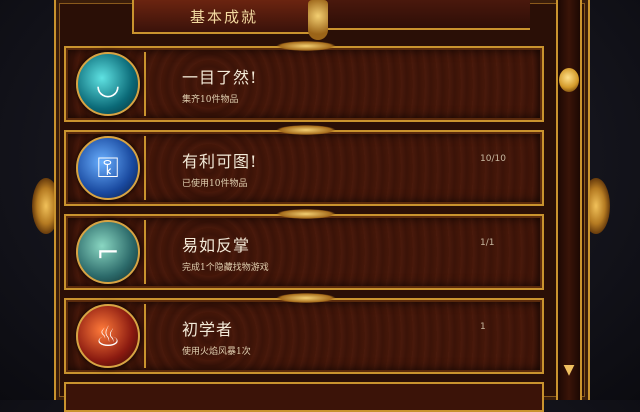 The width and height of the screenshot is (640, 412). I want to click on achievement-icon-frame: ♨, so click(109, 336).